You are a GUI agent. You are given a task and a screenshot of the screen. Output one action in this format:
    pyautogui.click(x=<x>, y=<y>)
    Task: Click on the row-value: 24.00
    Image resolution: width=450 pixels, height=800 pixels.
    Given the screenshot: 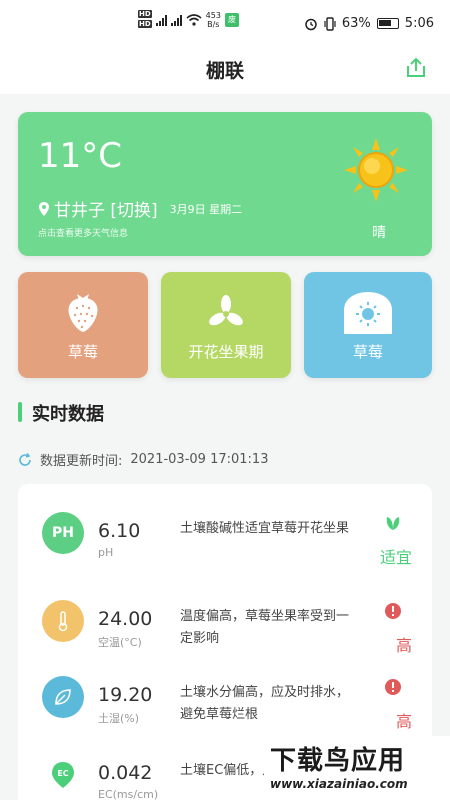 What is the action you would take?
    pyautogui.click(x=125, y=619)
    